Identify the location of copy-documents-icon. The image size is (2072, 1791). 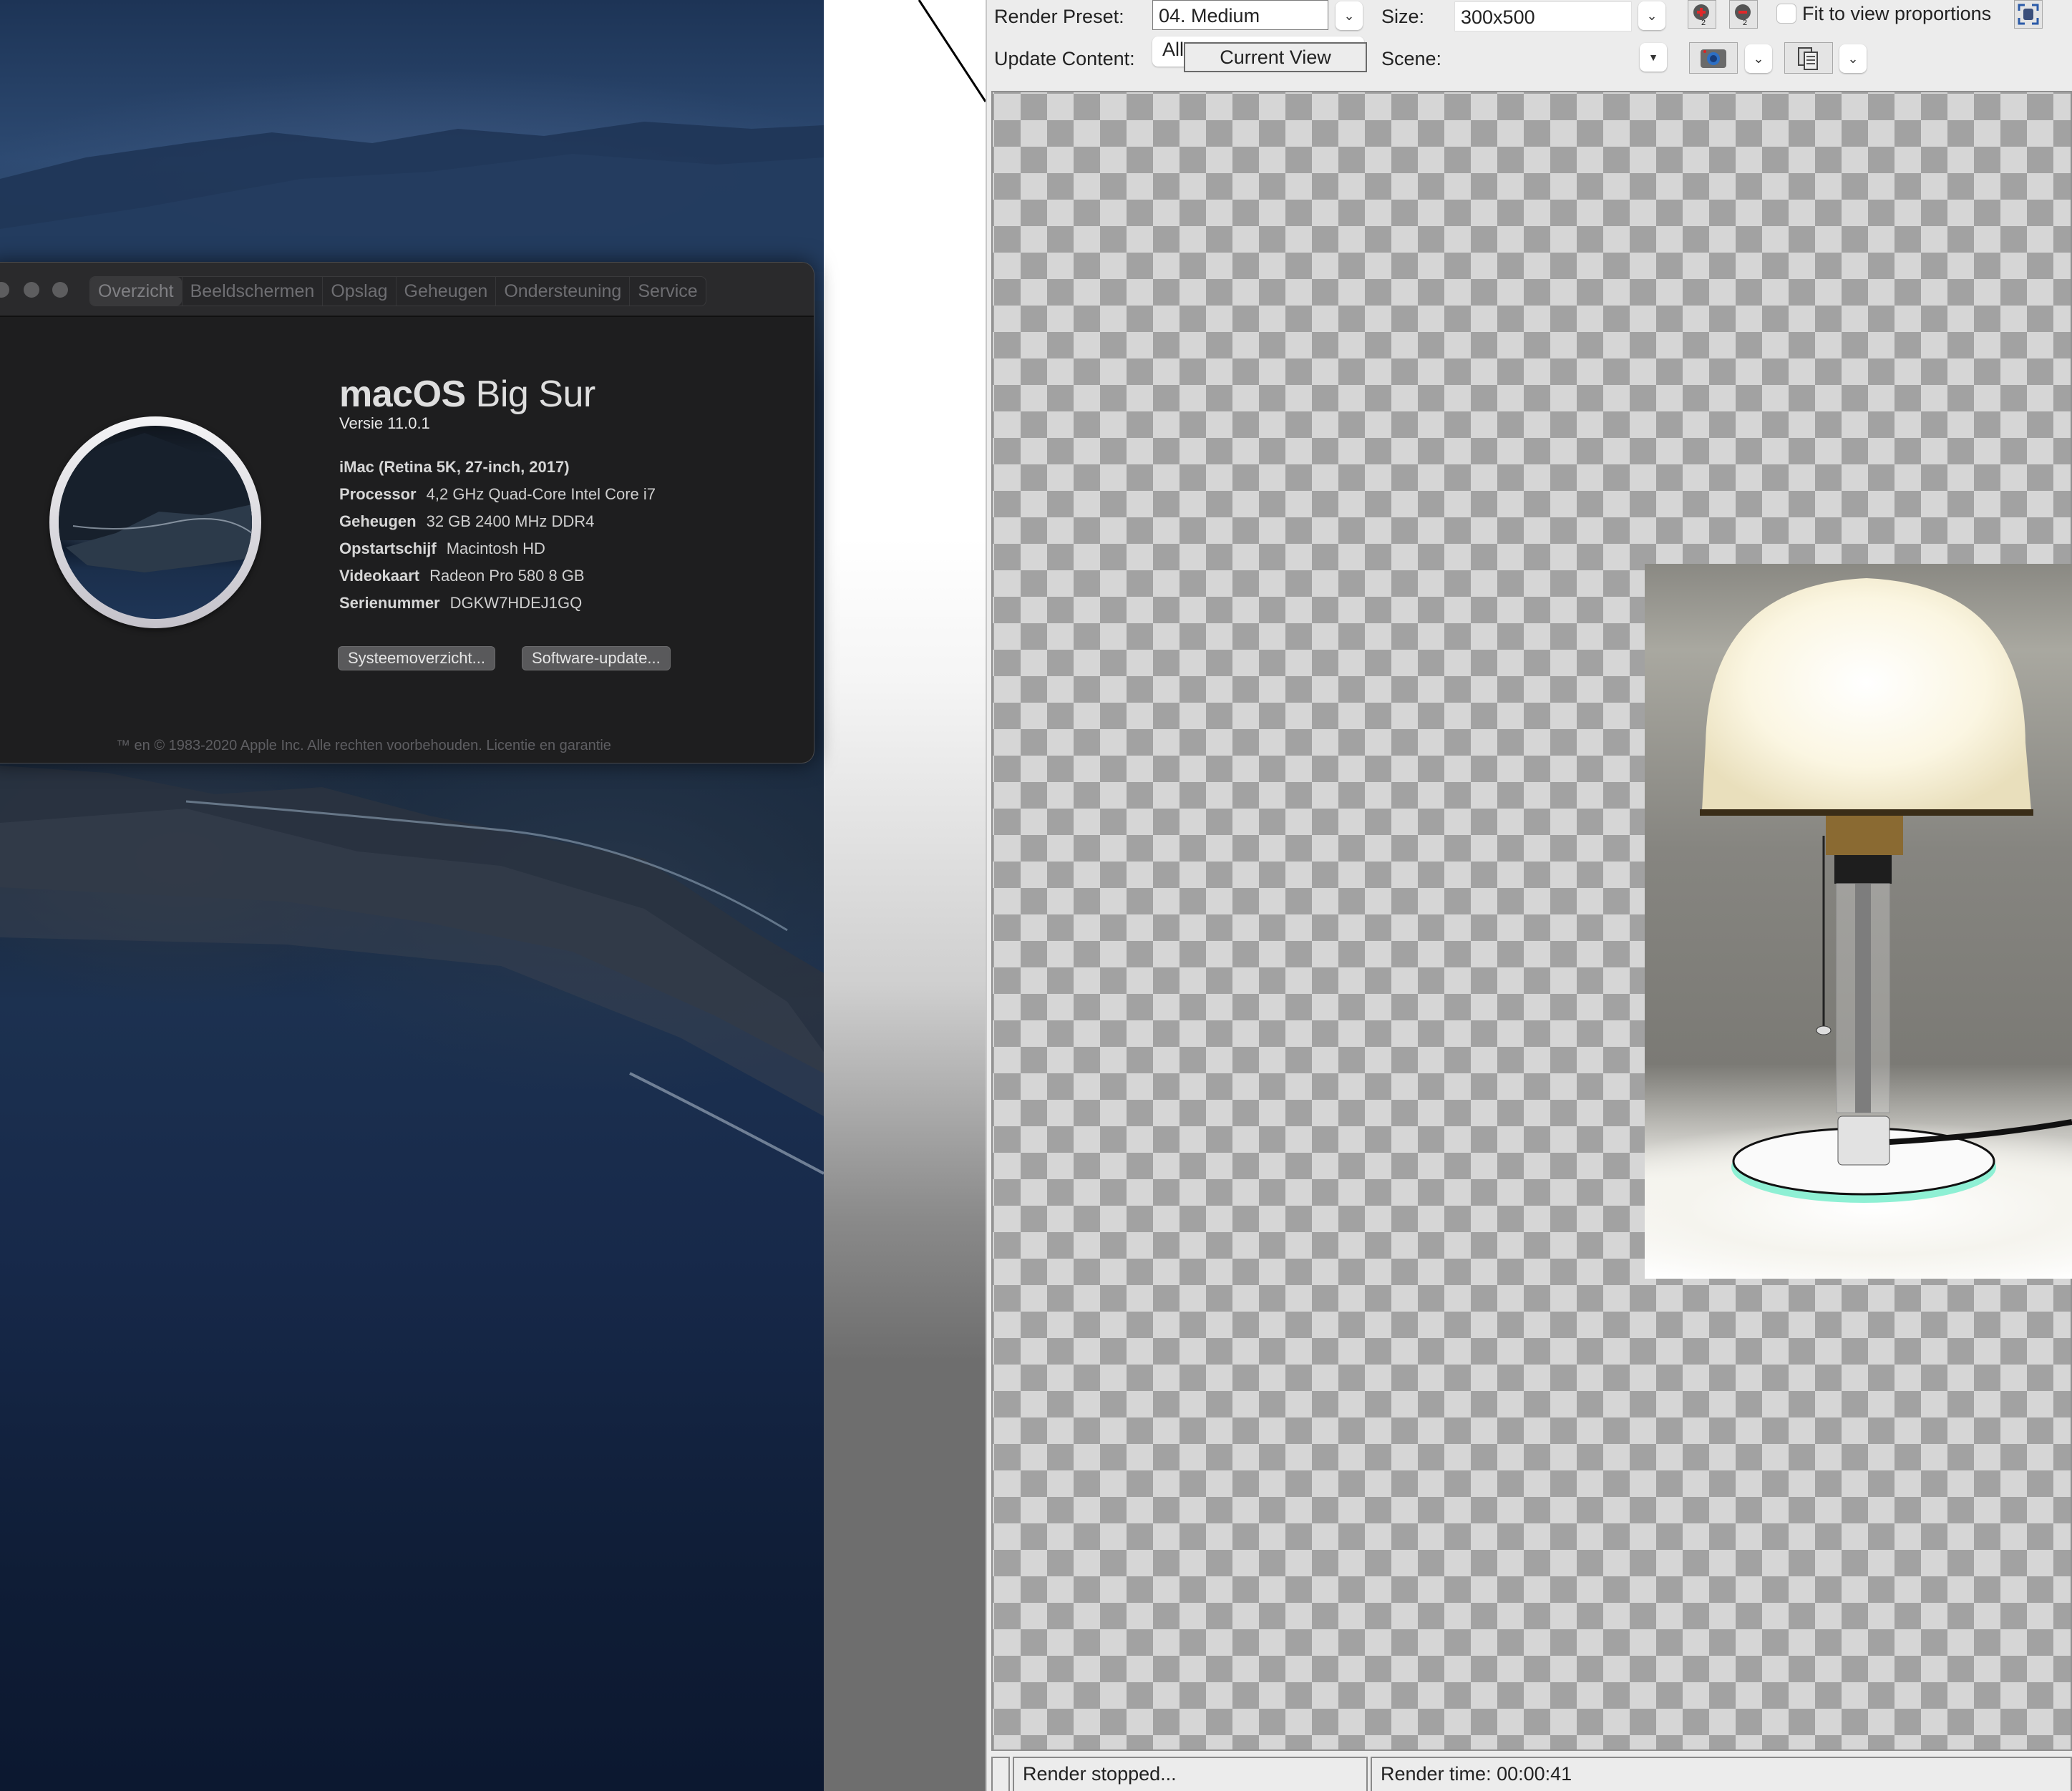
(1808, 58).